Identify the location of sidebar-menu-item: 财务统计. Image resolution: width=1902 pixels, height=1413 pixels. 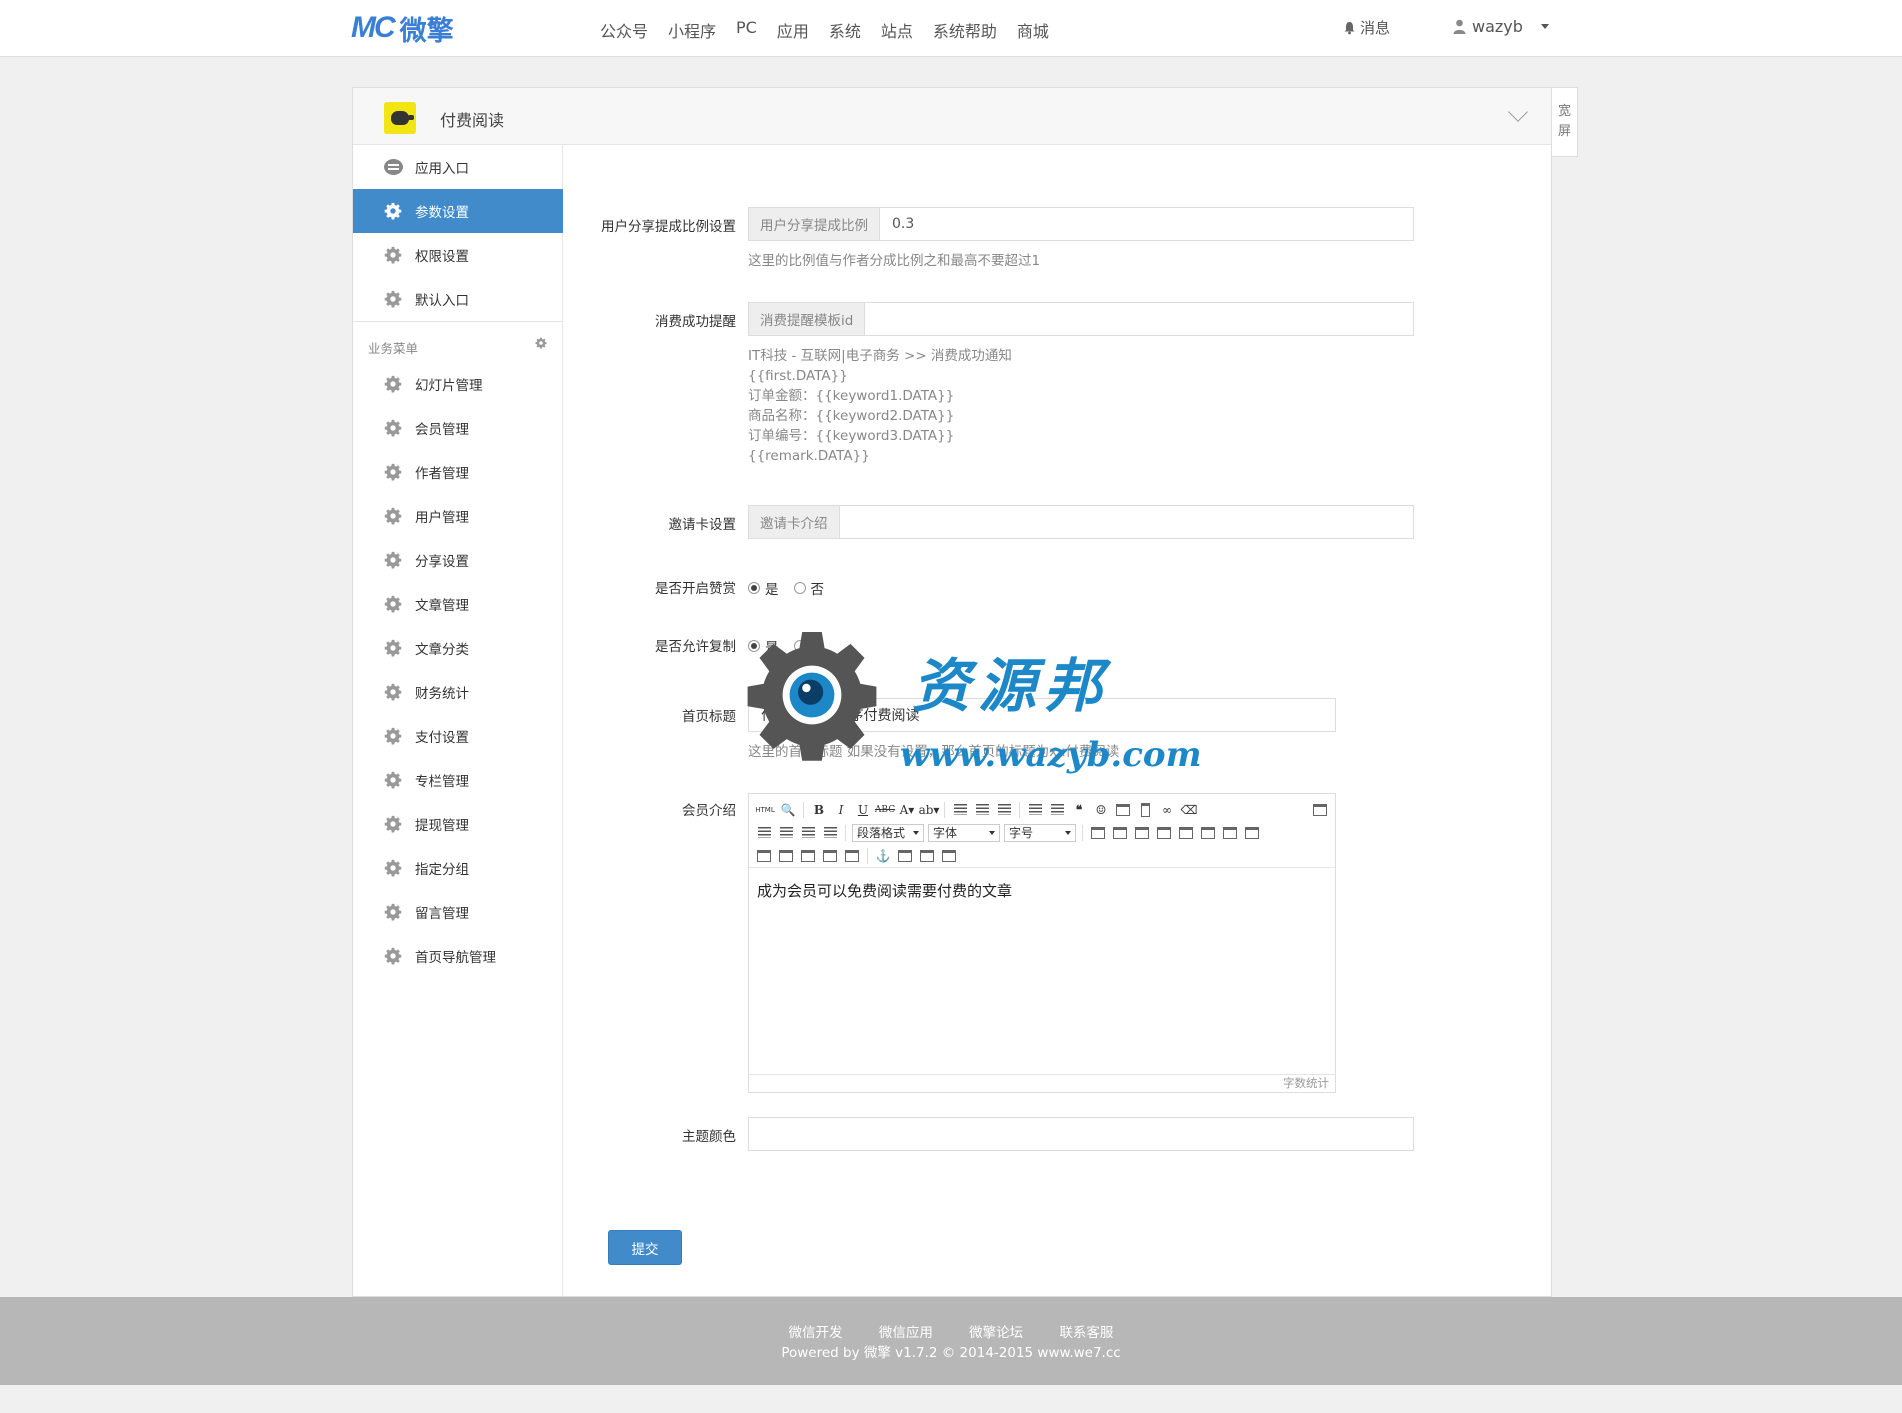
(458, 692).